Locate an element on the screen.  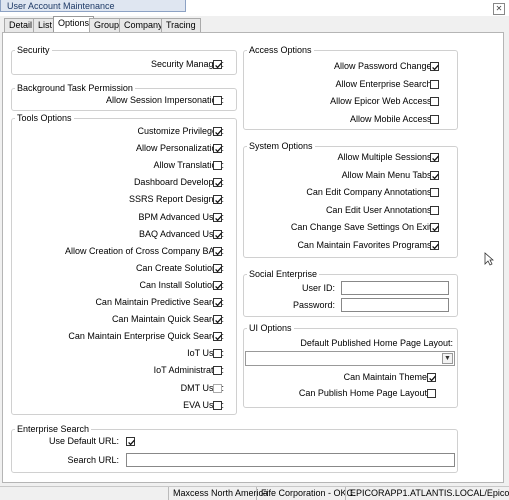
can-create-solutions-label: Can Create Solutions: is located at coordinates (179, 267).